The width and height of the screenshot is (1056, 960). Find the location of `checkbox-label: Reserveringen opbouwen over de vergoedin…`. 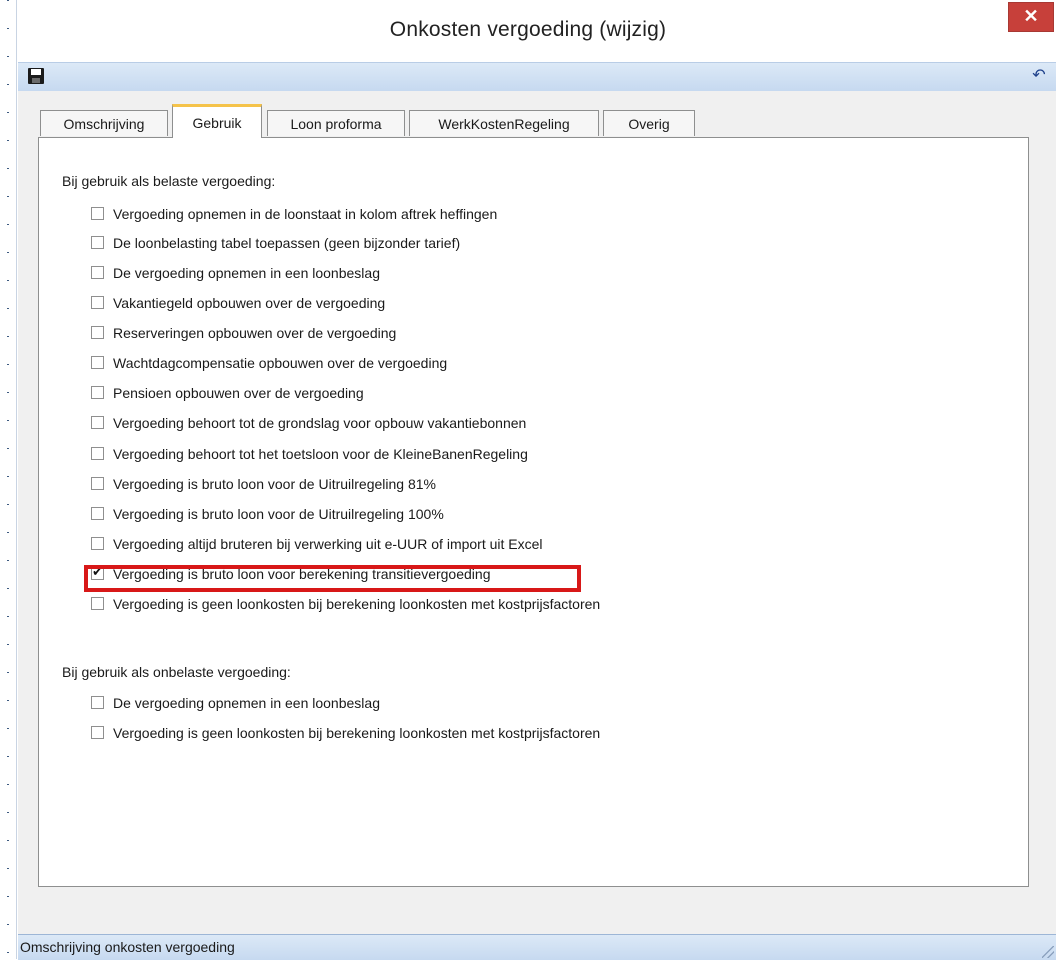

checkbox-label: Reserveringen opbouwen over de vergoedin… is located at coordinates (255, 333).